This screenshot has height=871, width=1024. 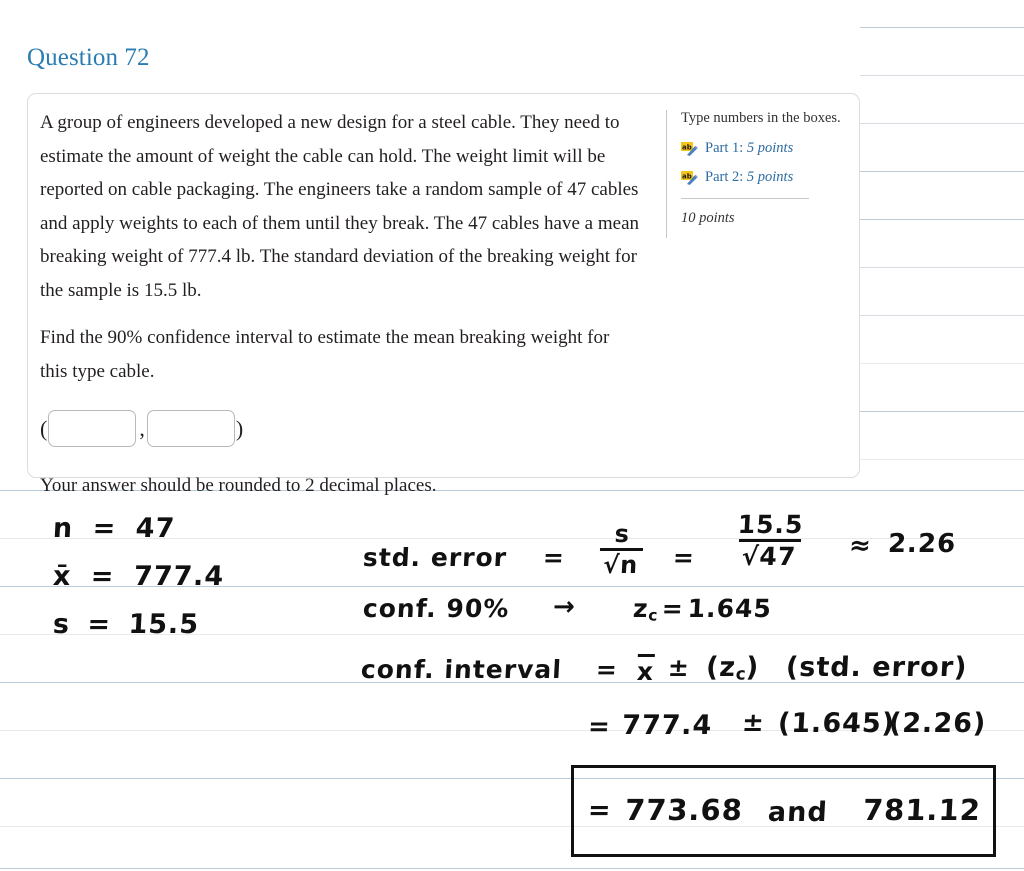 I want to click on hw-substitution-plusminus: ±, so click(x=753, y=723).